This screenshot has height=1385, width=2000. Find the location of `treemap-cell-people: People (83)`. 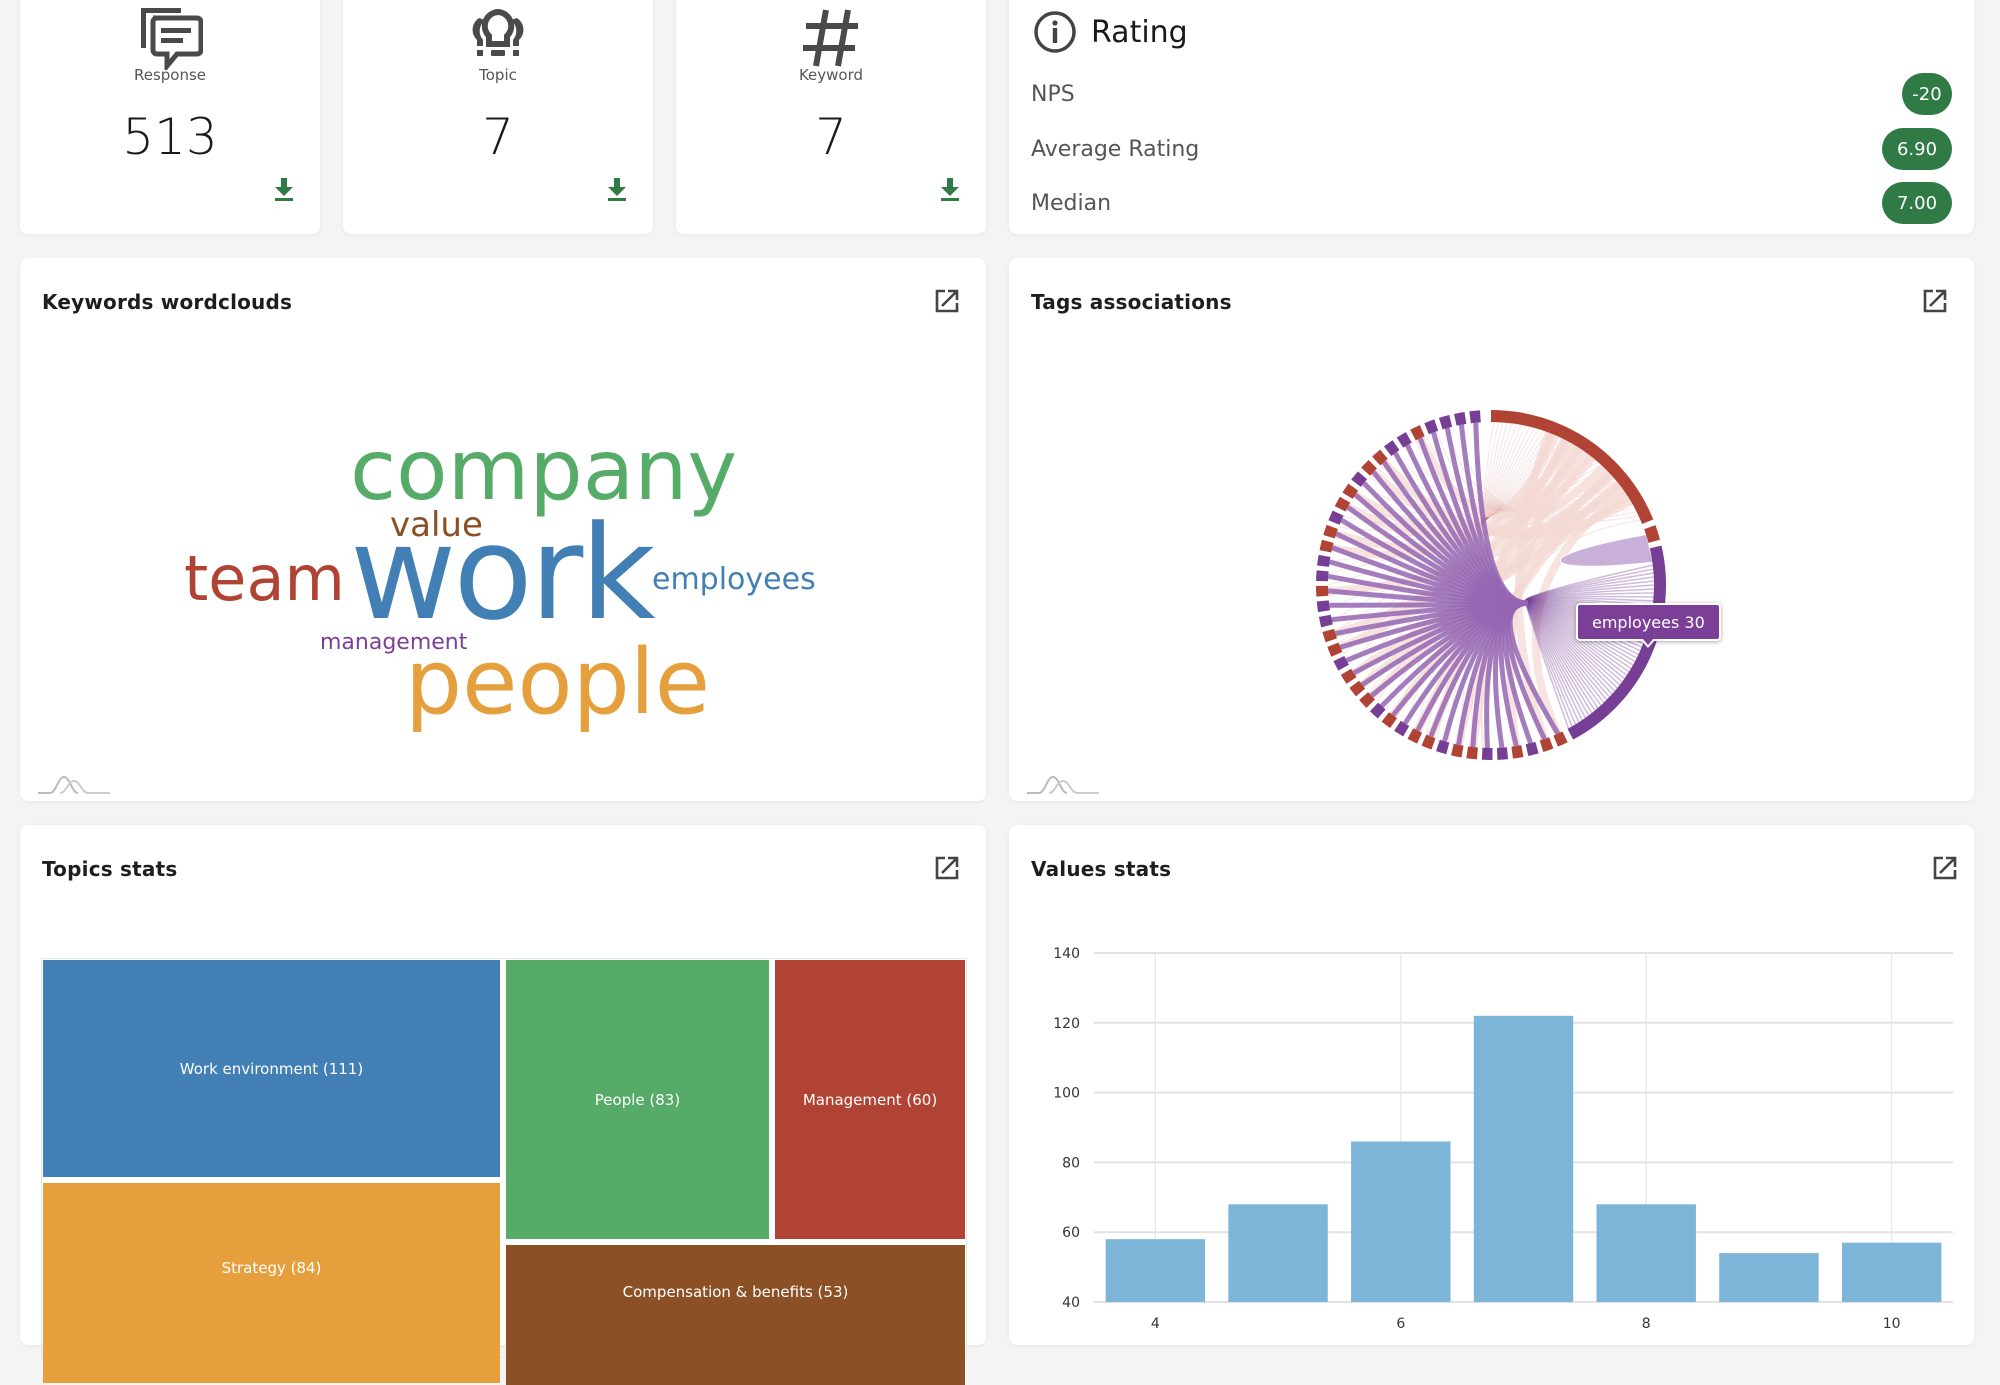

treemap-cell-people: People (83) is located at coordinates (637, 1099).